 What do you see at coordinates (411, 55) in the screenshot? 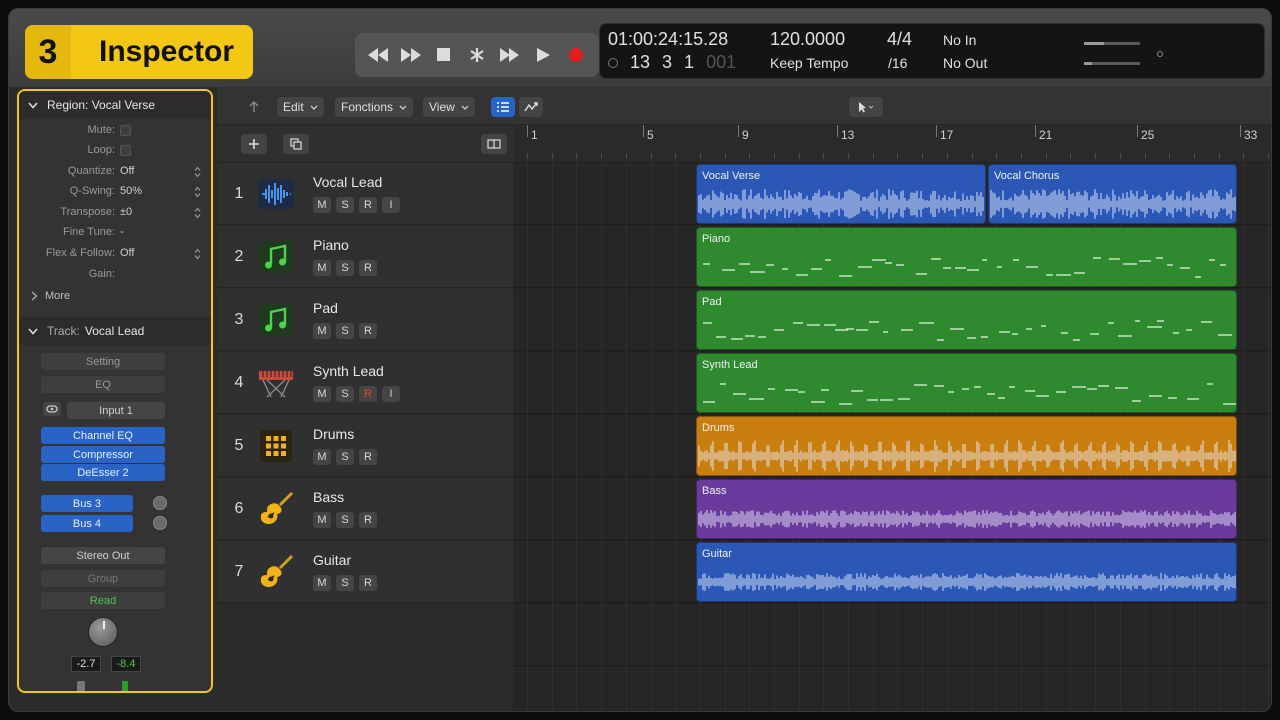
I see `fast-forward-icon` at bounding box center [411, 55].